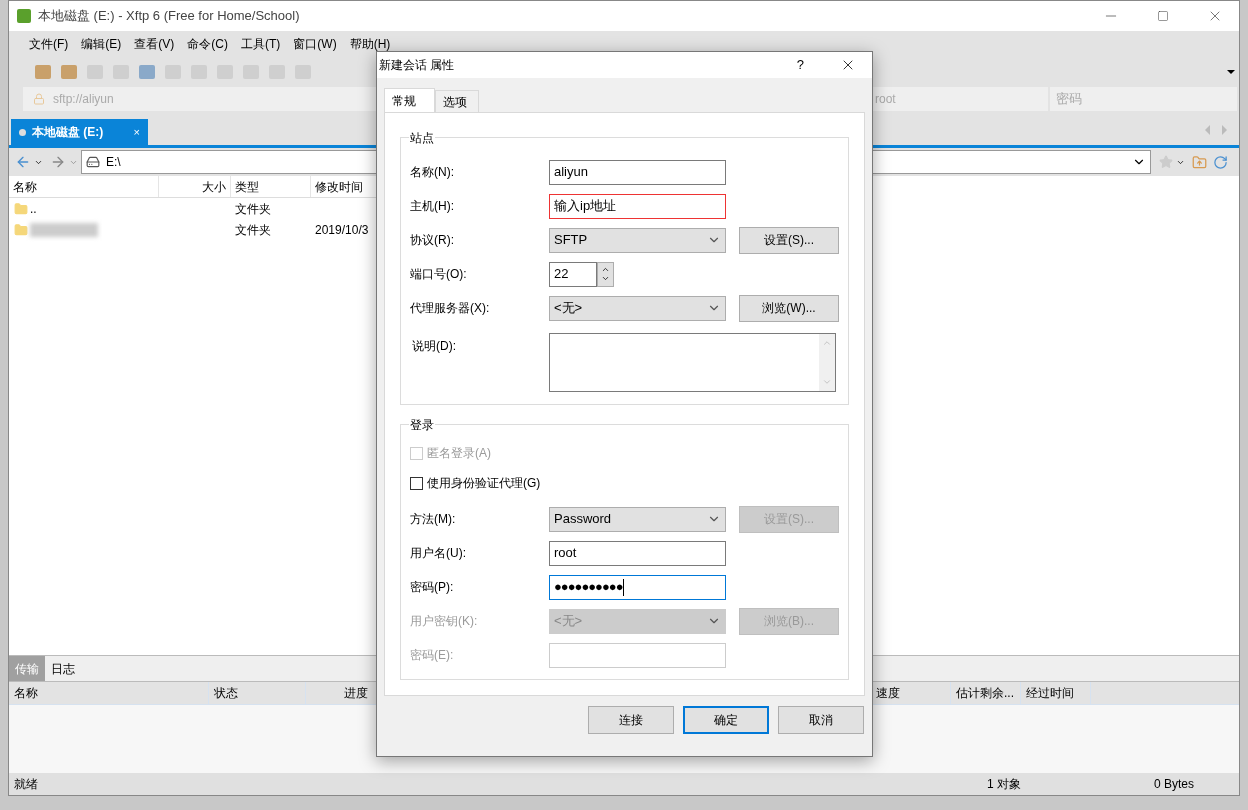  I want to click on field-label: 方法(M):, so click(433, 519).